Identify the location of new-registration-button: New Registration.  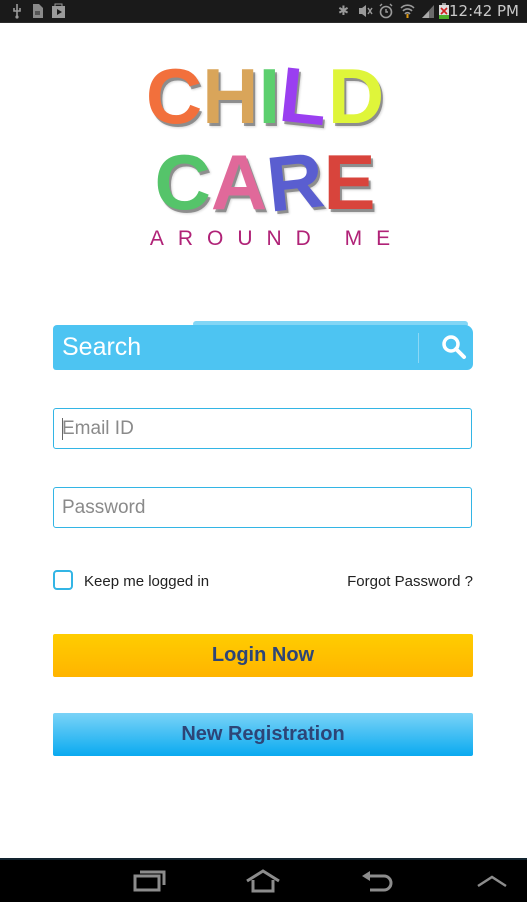
(263, 734).